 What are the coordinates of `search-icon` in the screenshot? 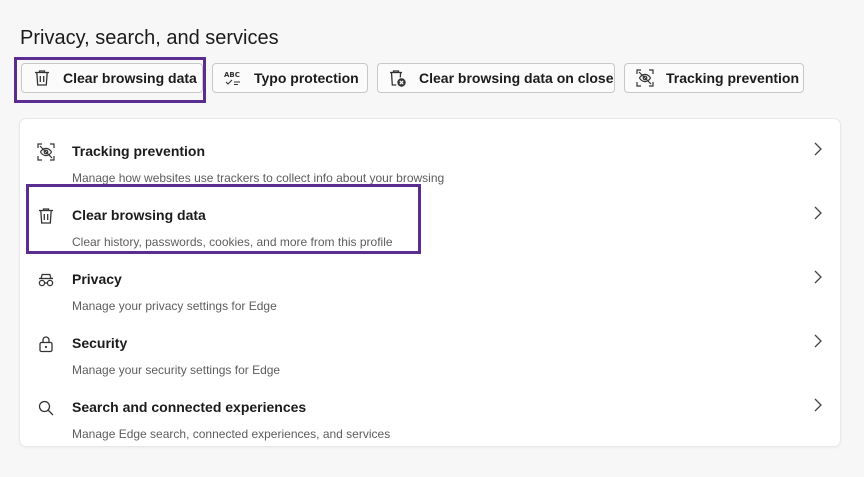 It's located at (46, 408).